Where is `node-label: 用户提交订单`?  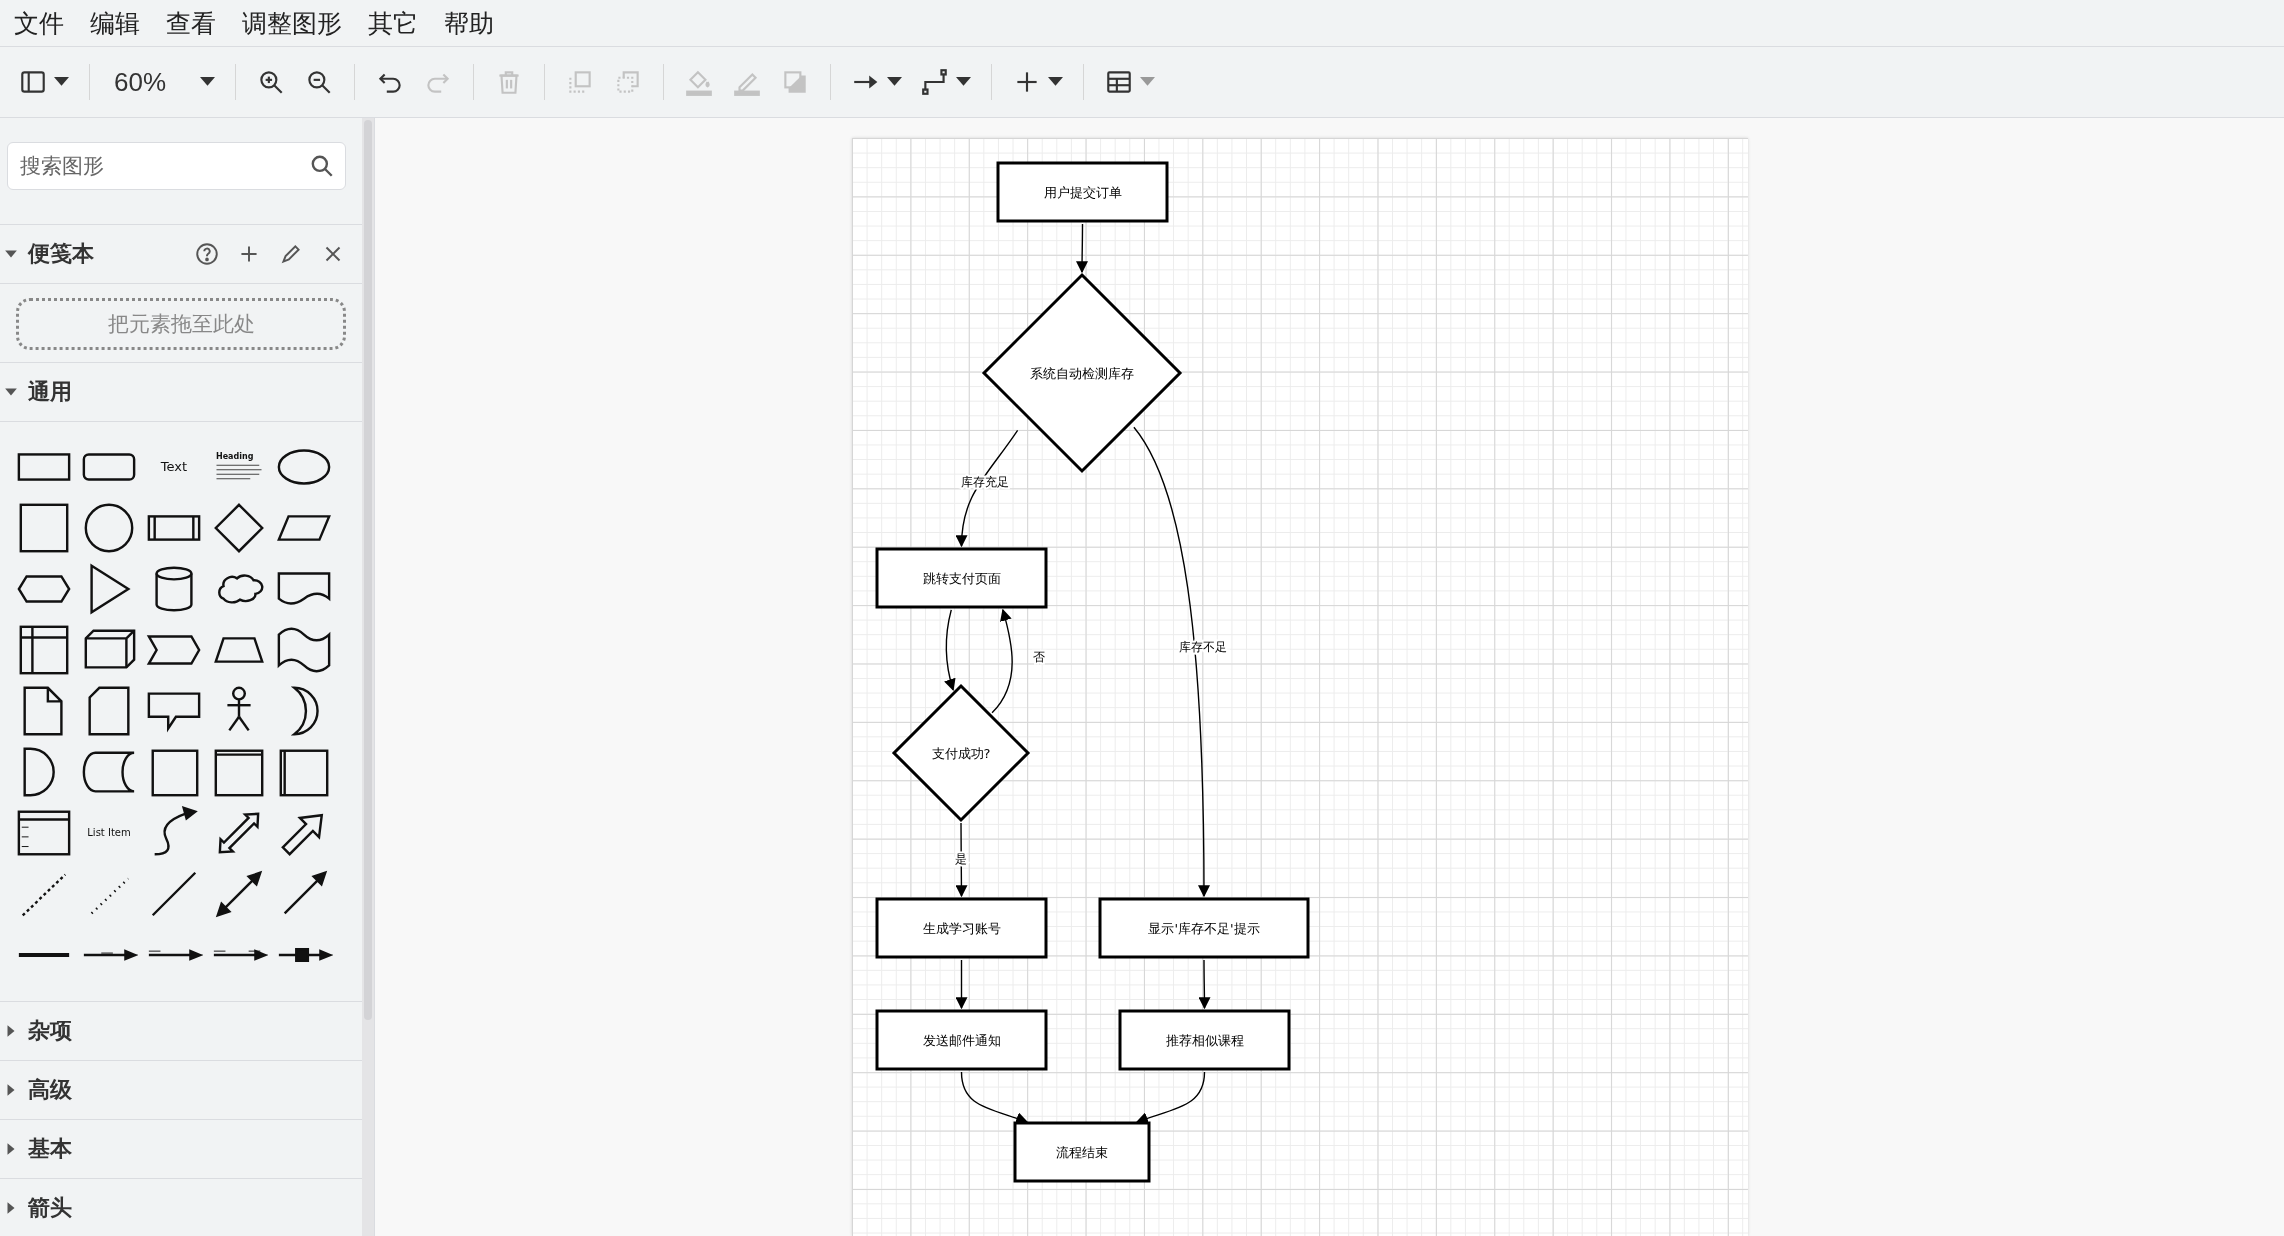 node-label: 用户提交订单 is located at coordinates (1082, 192).